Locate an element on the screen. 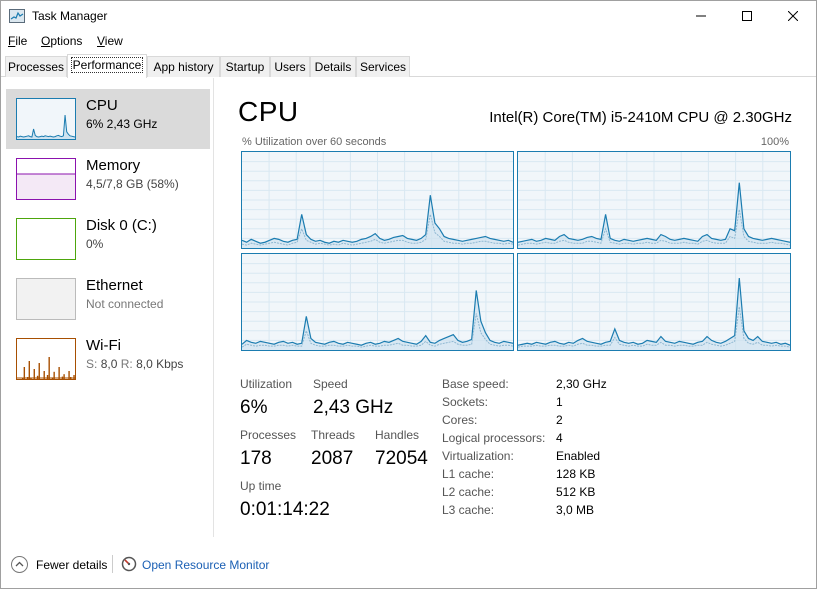 This screenshot has width=817, height=589. menu-options: Options is located at coordinates (61, 41).